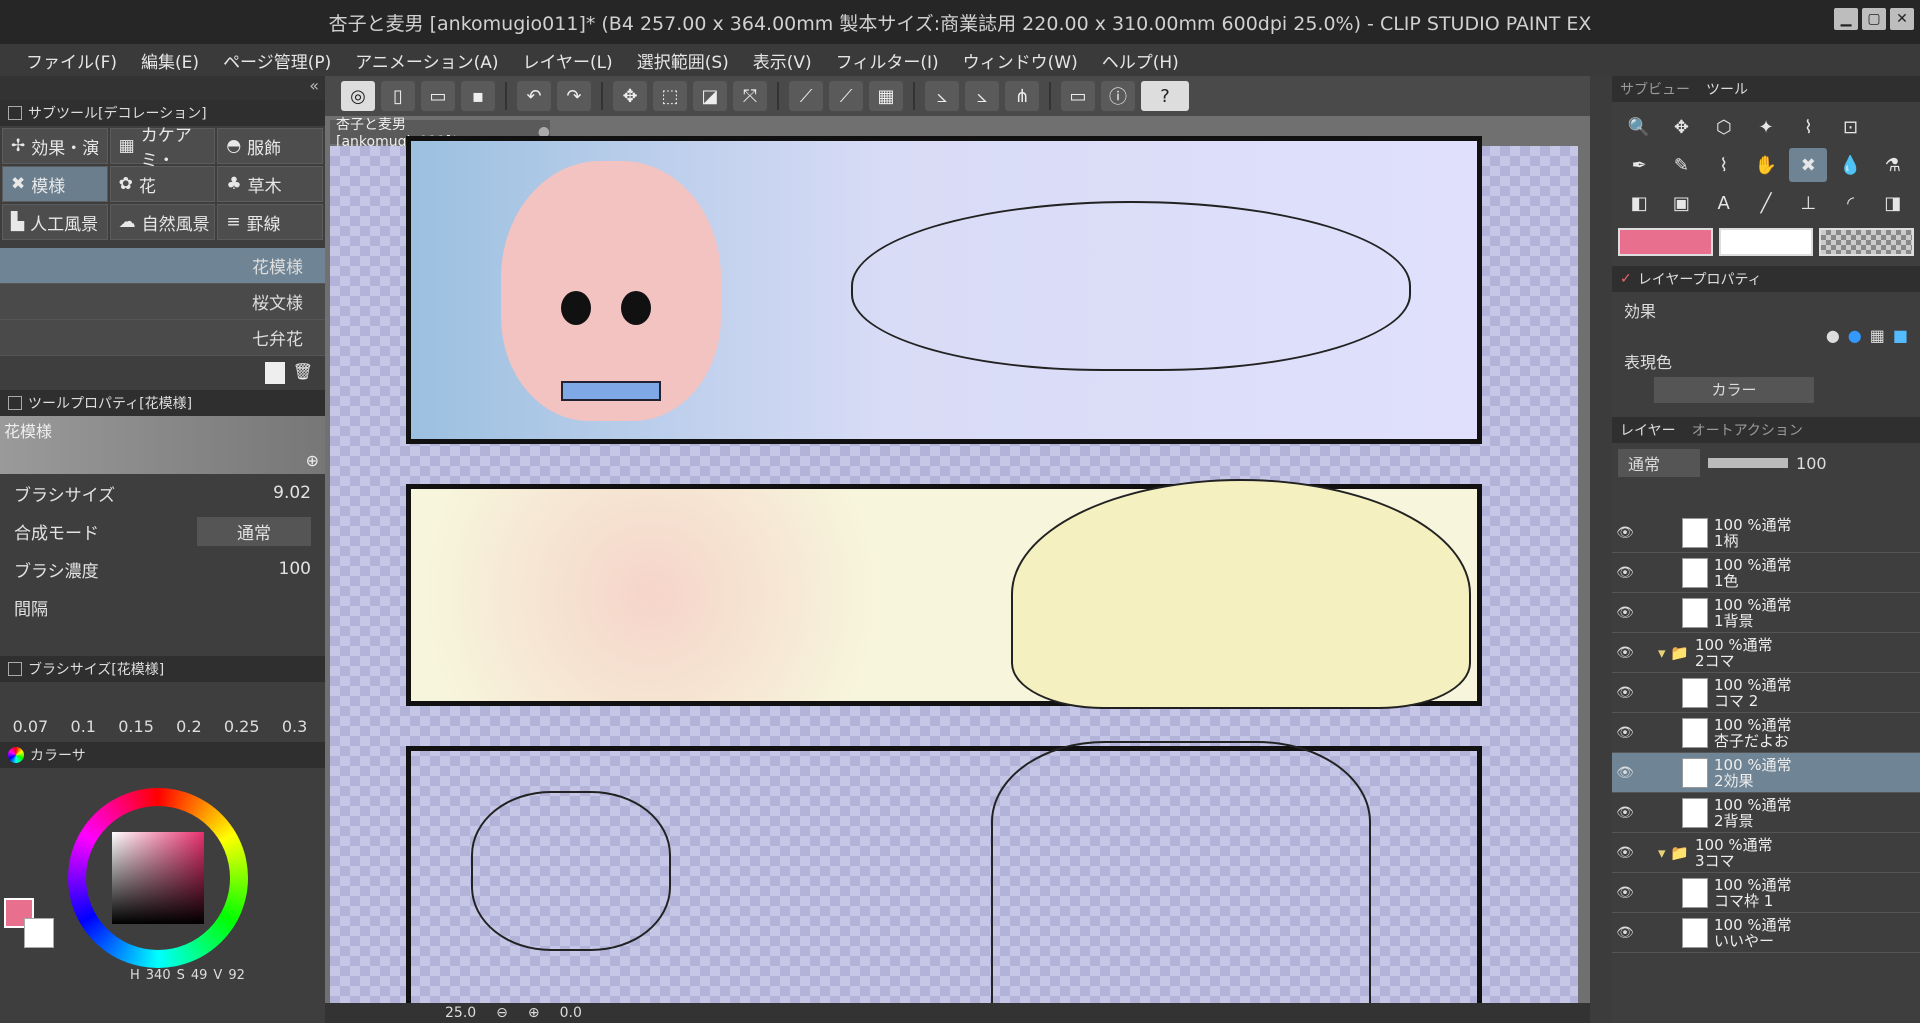  What do you see at coordinates (292, 493) in the screenshot?
I see `brush-size-value: 9.02` at bounding box center [292, 493].